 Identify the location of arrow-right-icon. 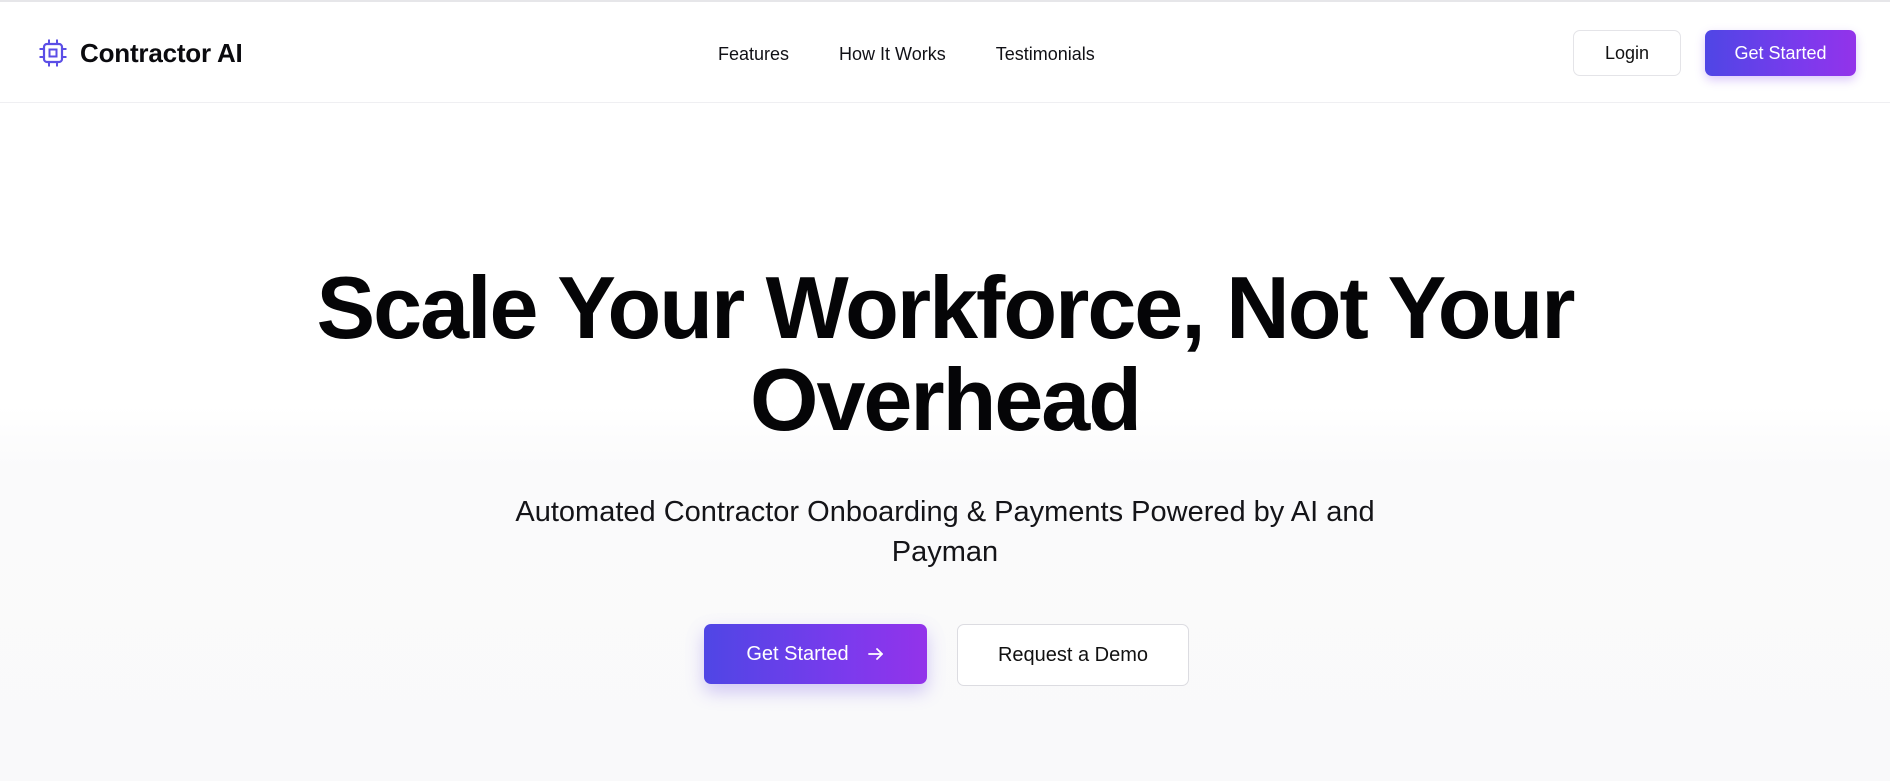
(875, 654).